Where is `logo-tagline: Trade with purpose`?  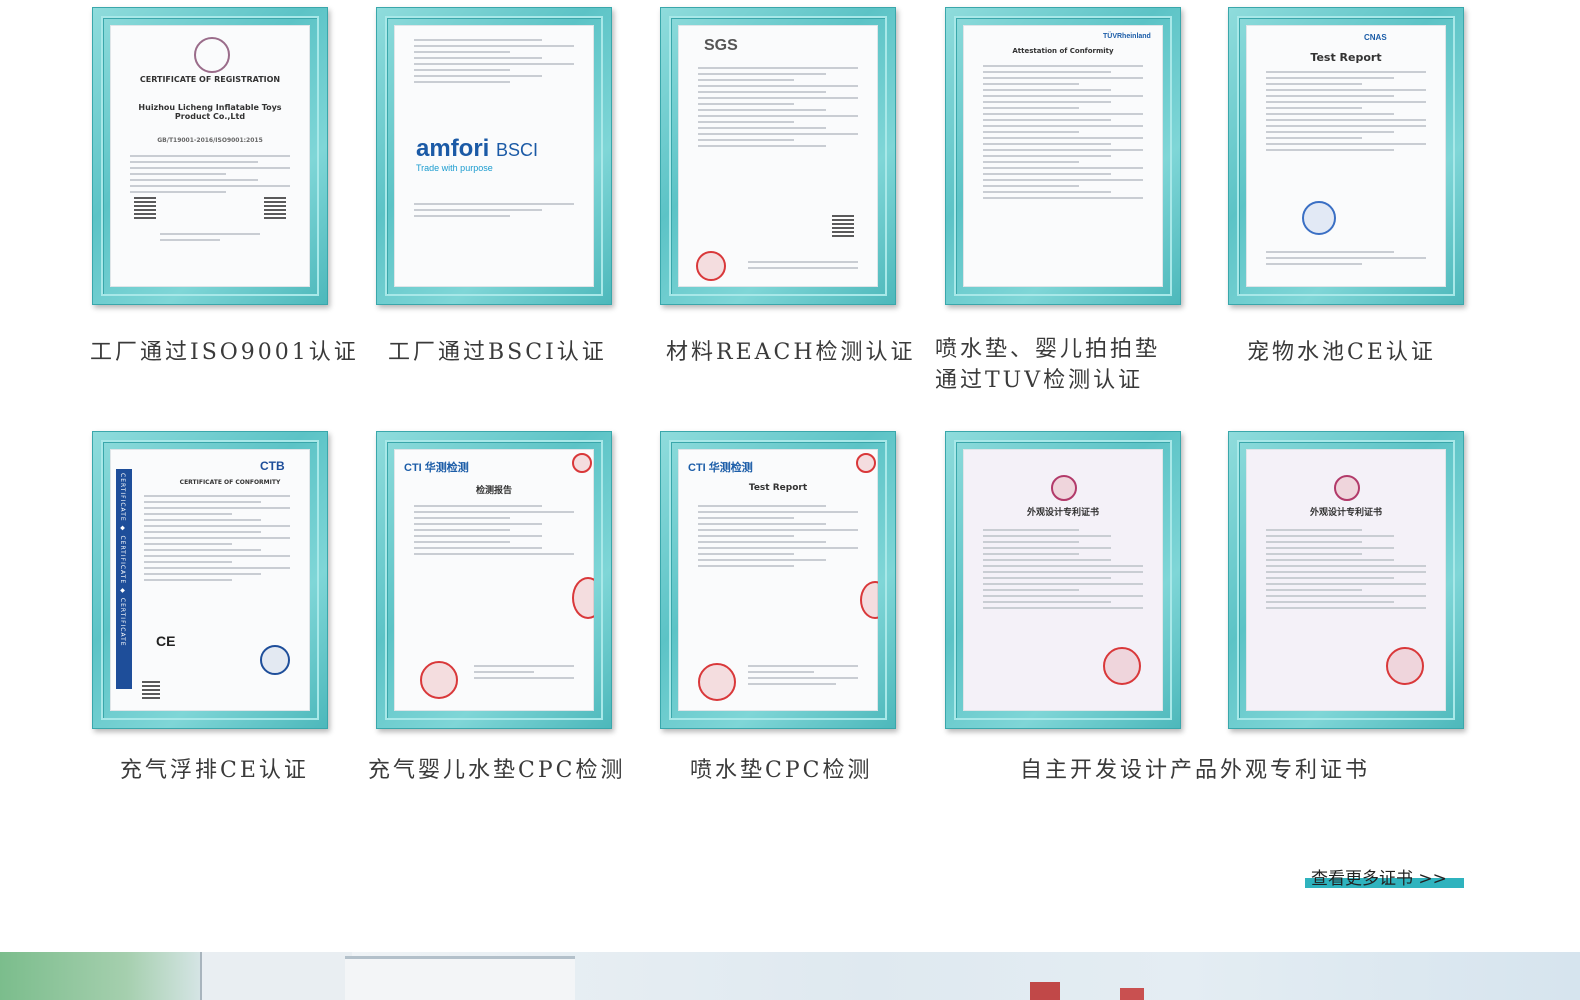 logo-tagline: Trade with purpose is located at coordinates (454, 168).